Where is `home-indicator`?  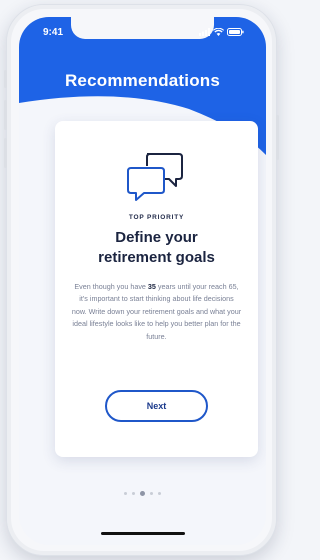
home-indicator is located at coordinates (143, 533).